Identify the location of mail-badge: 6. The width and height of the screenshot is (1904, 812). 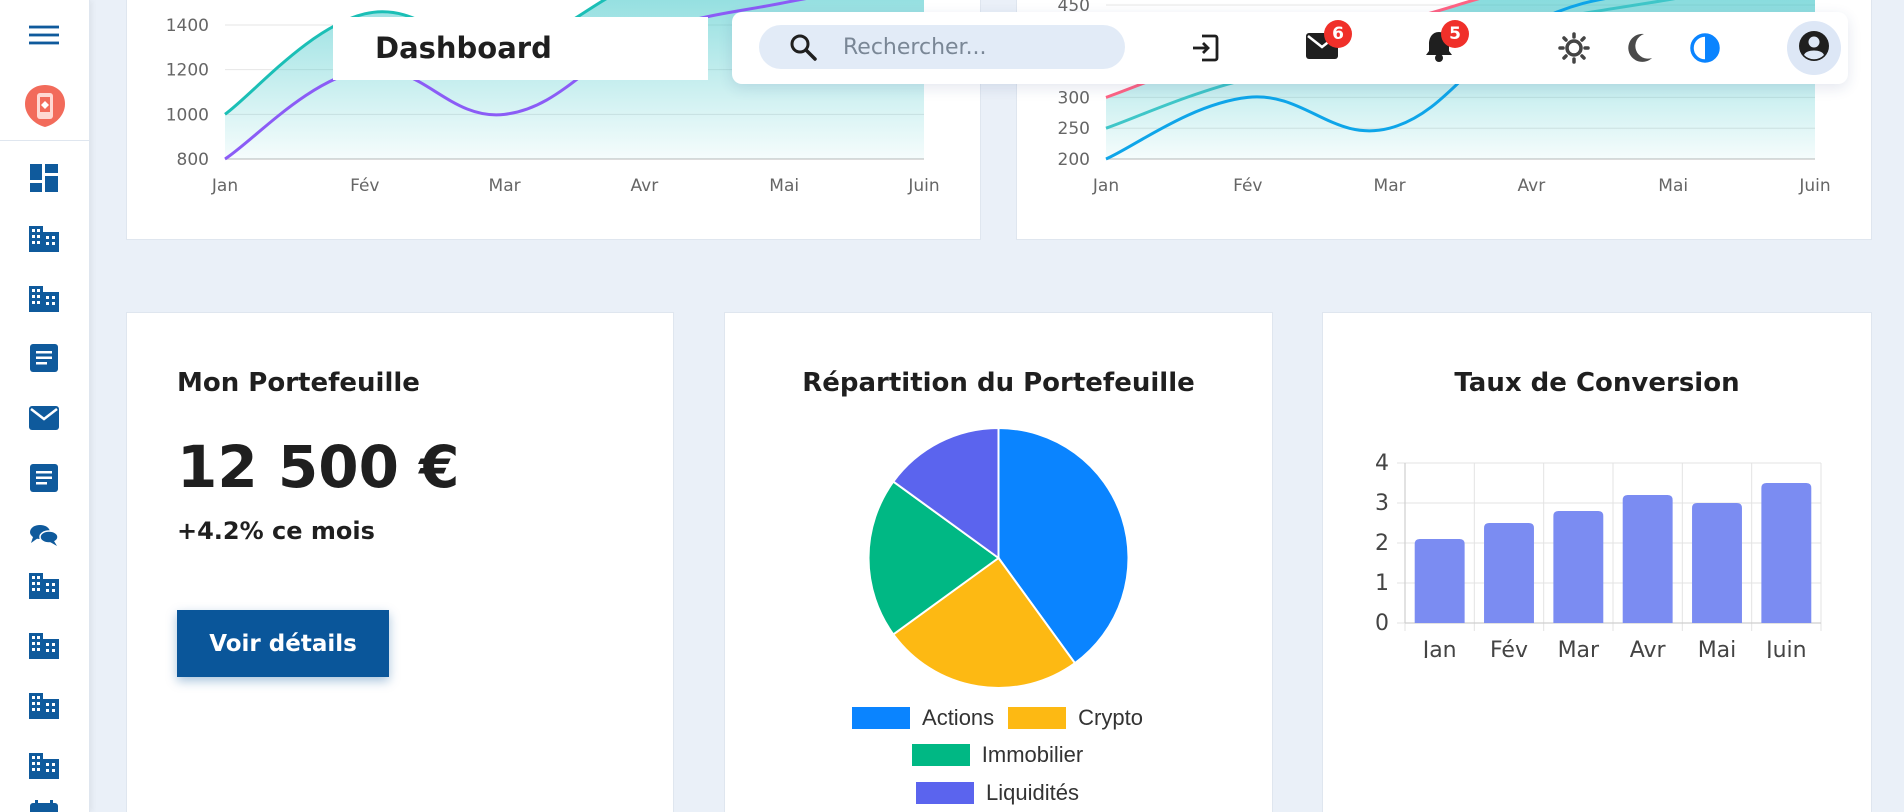
(1338, 34).